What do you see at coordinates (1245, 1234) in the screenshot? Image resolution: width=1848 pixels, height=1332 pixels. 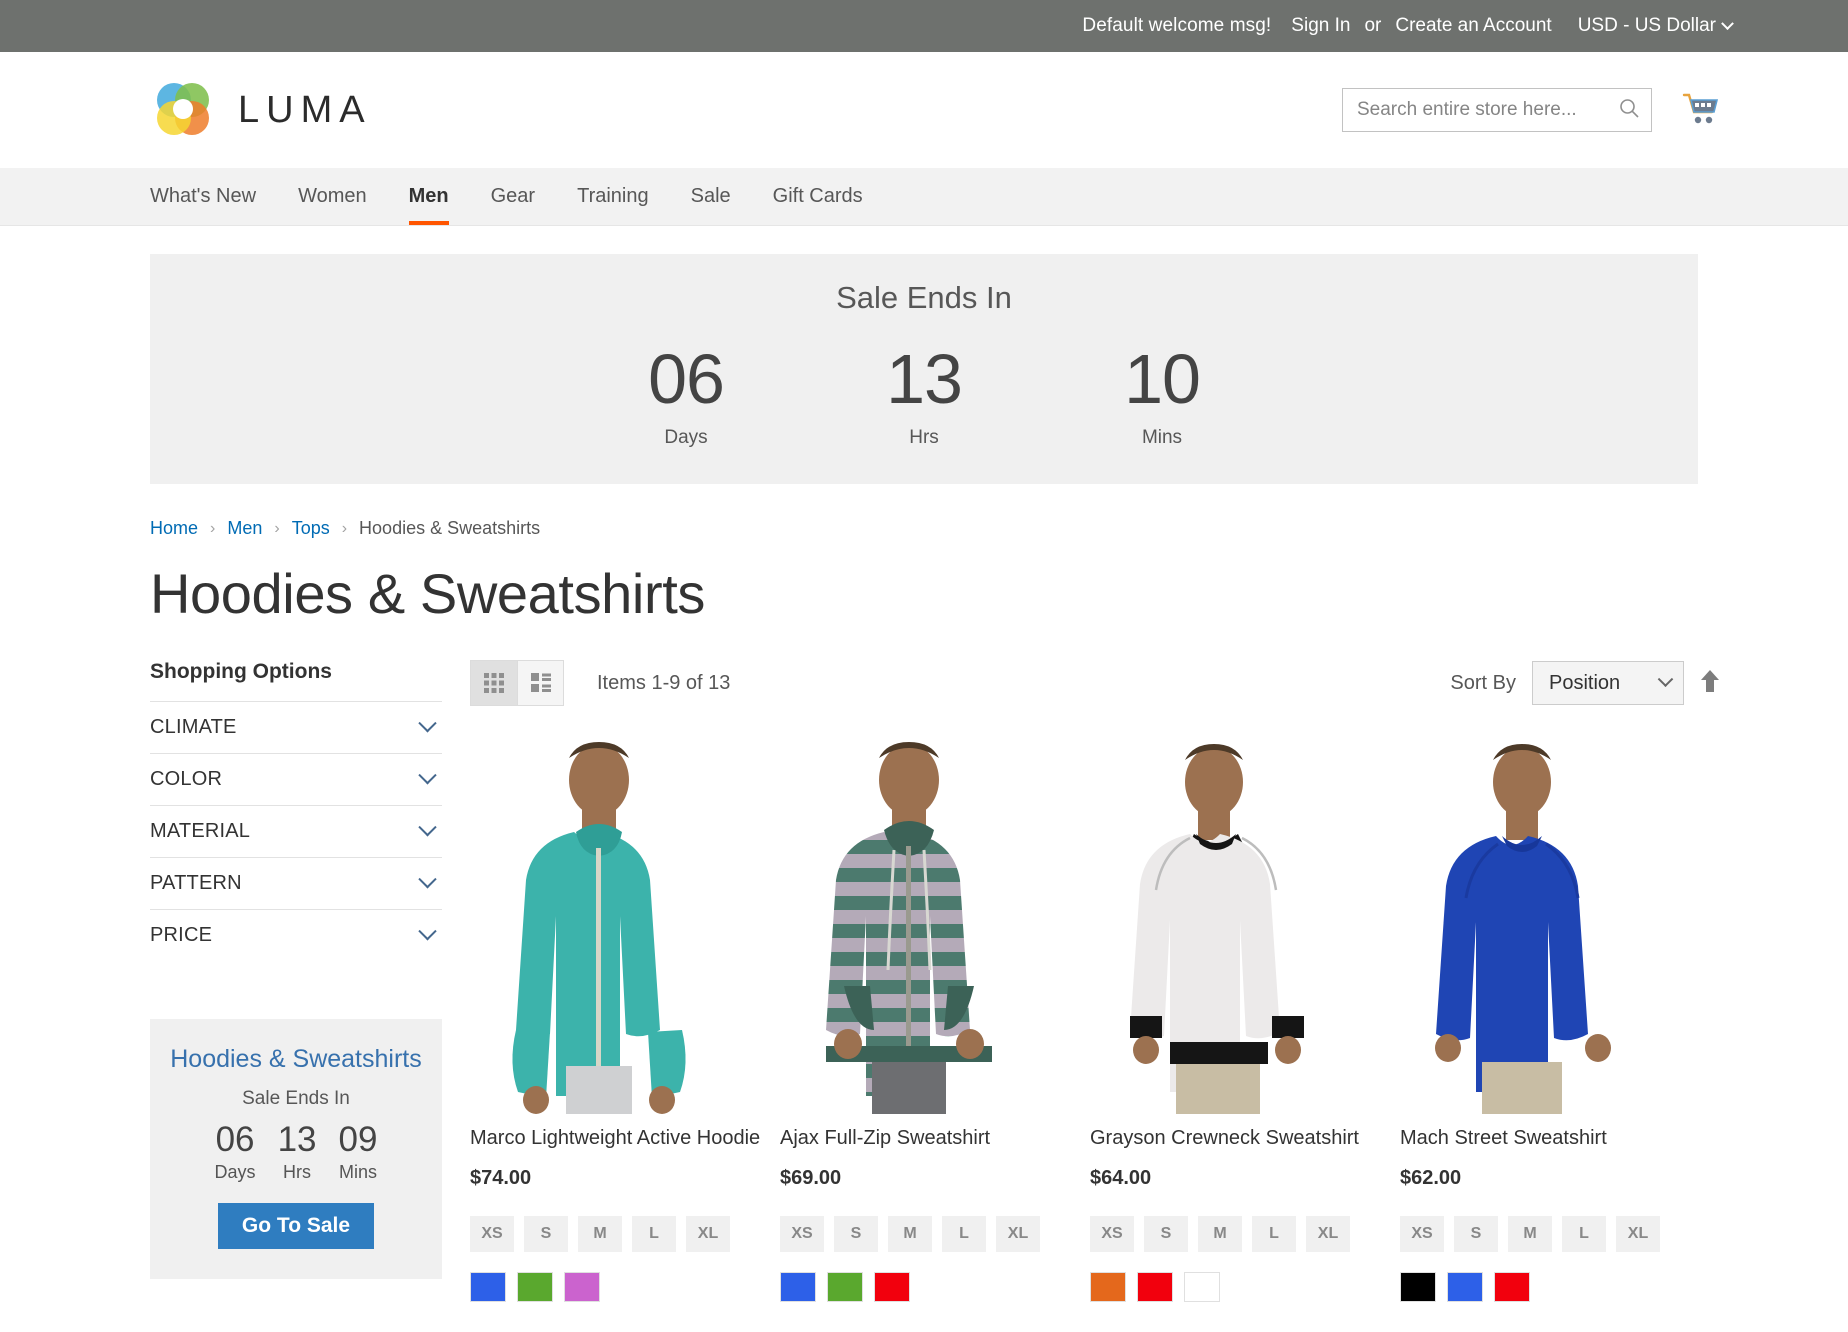 I see `size-swatches: XS S M L XL` at bounding box center [1245, 1234].